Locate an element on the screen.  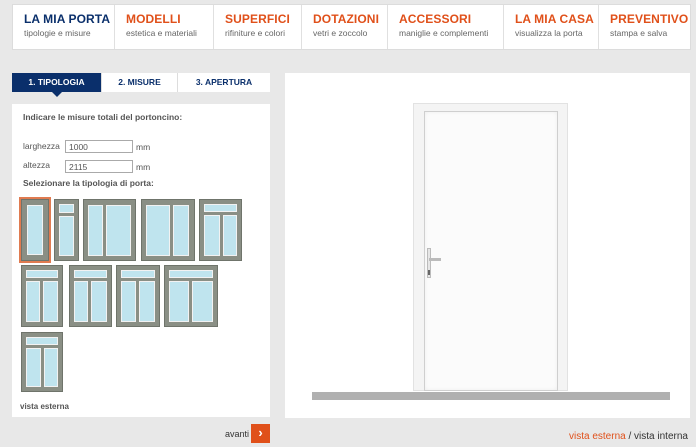
width-field is located at coordinates (99, 146).